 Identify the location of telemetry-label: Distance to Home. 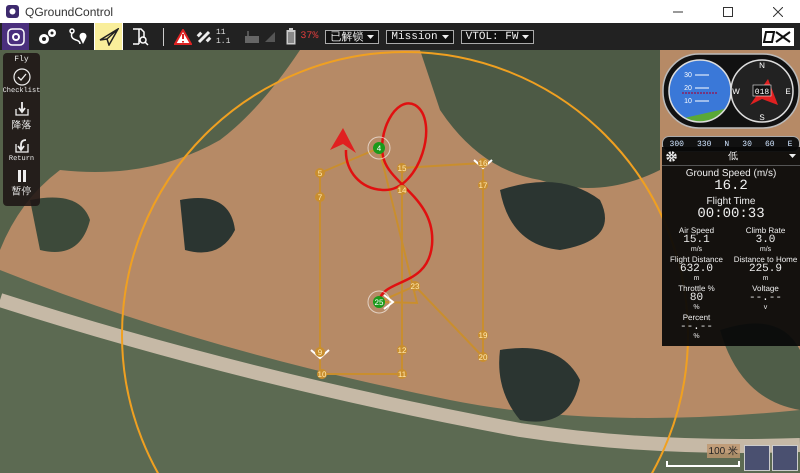
(766, 259).